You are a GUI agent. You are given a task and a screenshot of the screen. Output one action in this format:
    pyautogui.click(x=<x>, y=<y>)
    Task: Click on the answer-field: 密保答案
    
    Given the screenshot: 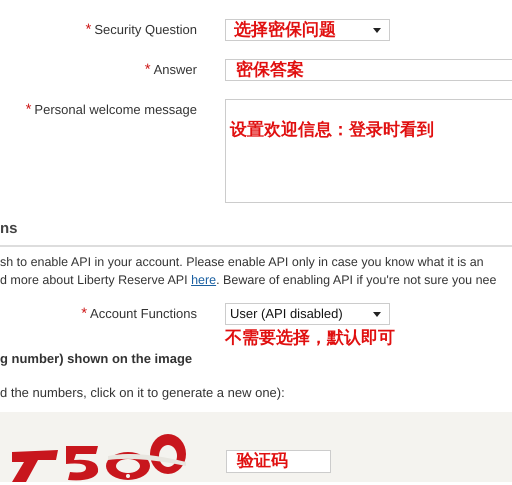 What is the action you would take?
    pyautogui.click(x=368, y=70)
    